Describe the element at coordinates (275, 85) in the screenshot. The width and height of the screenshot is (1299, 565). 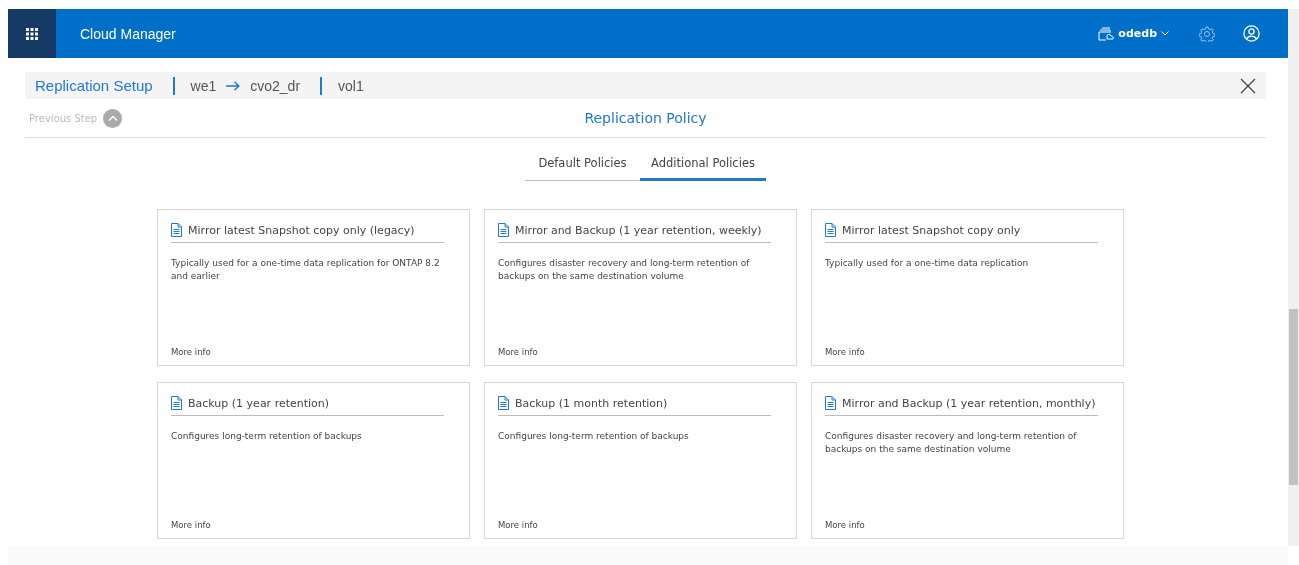
I see `target-name: cvo2_dr` at that location.